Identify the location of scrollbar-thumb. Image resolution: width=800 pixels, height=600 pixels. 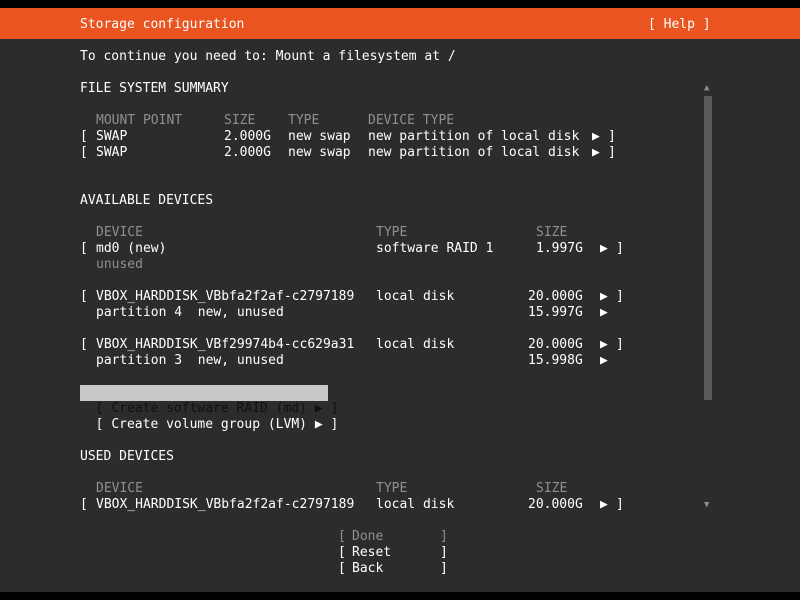
(708, 248).